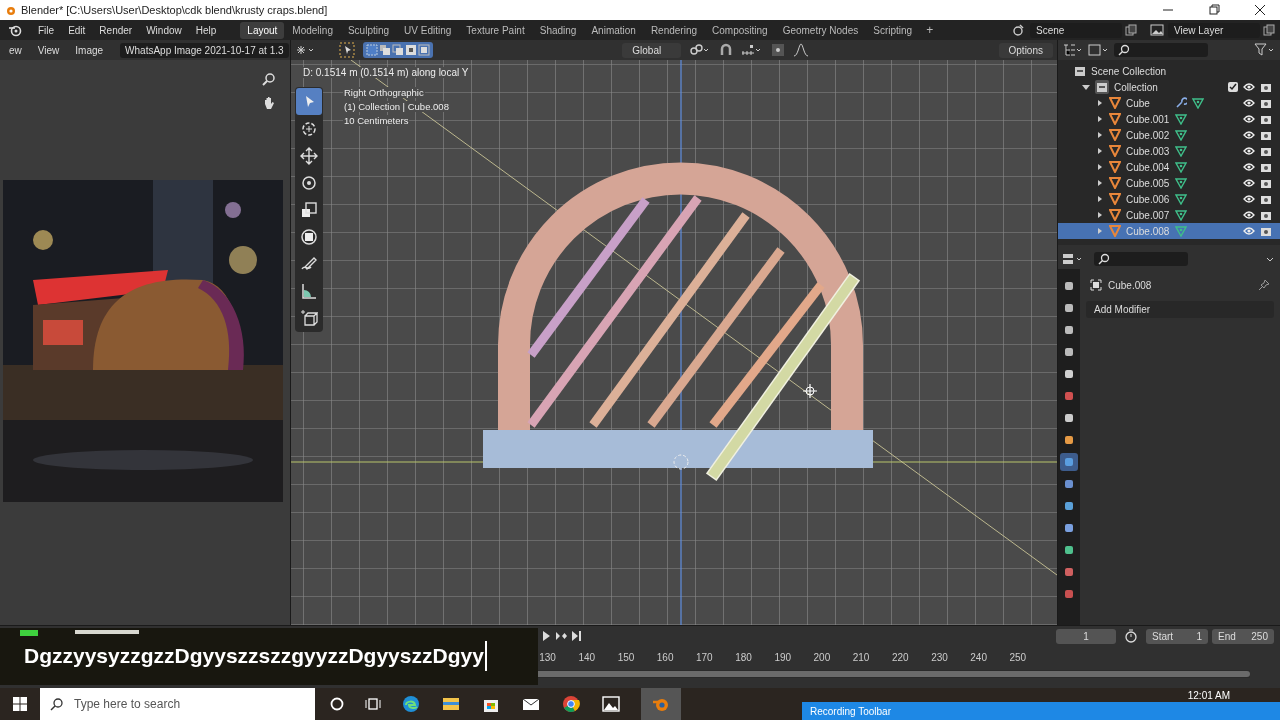  I want to click on outliner-row: Cube.001, so click(1169, 119).